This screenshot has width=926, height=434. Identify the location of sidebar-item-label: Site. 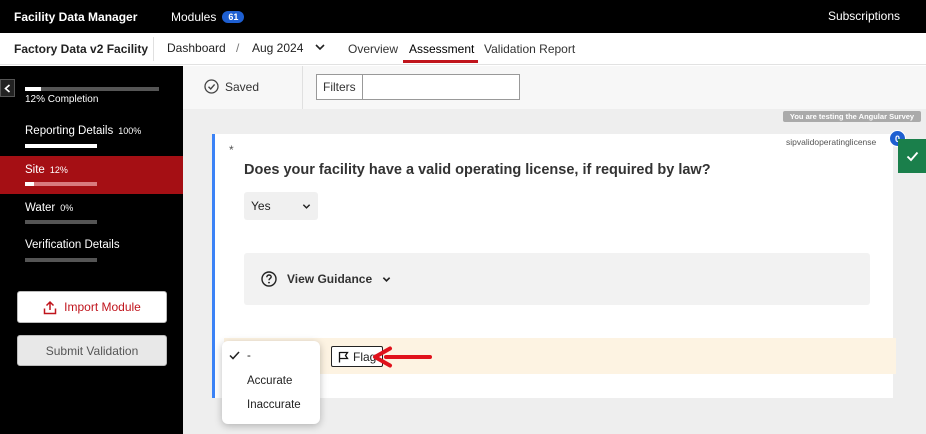
(35, 170).